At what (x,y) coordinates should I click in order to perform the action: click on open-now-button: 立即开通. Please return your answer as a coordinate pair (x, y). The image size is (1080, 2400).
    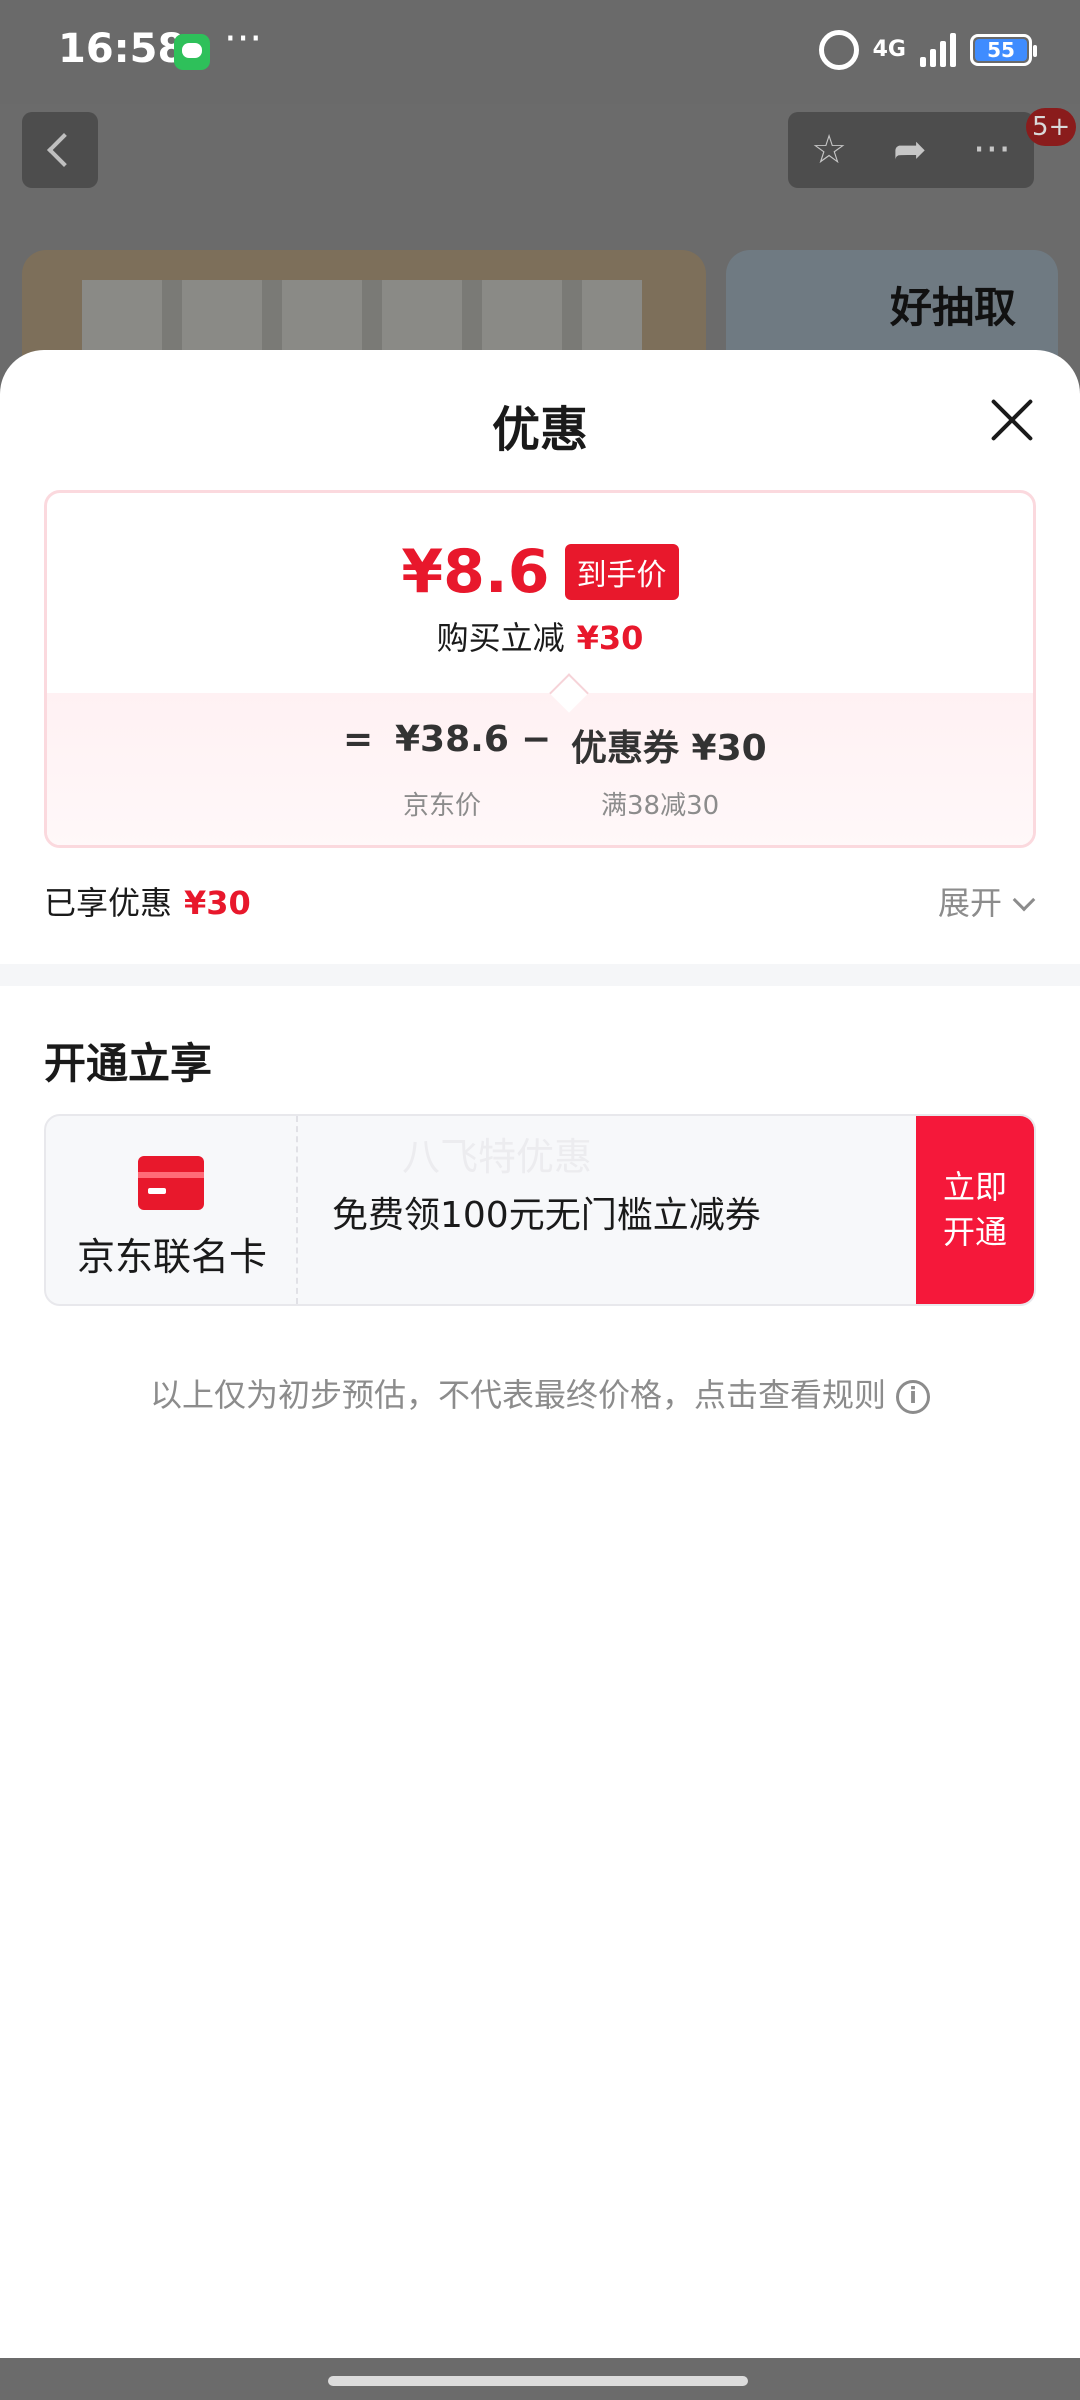
    Looking at the image, I should click on (975, 1210).